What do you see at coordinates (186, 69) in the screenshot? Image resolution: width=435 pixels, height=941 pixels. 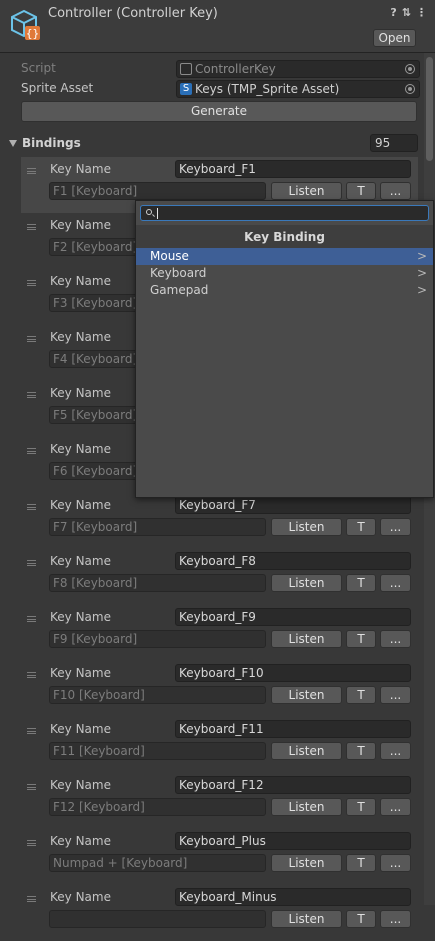 I see `script-file-icon` at bounding box center [186, 69].